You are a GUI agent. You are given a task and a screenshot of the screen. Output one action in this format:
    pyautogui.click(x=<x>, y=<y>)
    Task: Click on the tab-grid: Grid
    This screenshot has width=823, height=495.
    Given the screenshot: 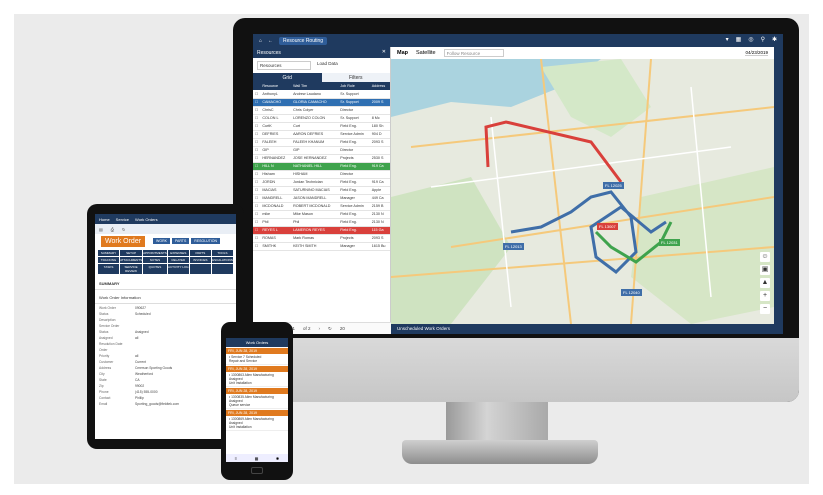 What is the action you would take?
    pyautogui.click(x=287, y=77)
    